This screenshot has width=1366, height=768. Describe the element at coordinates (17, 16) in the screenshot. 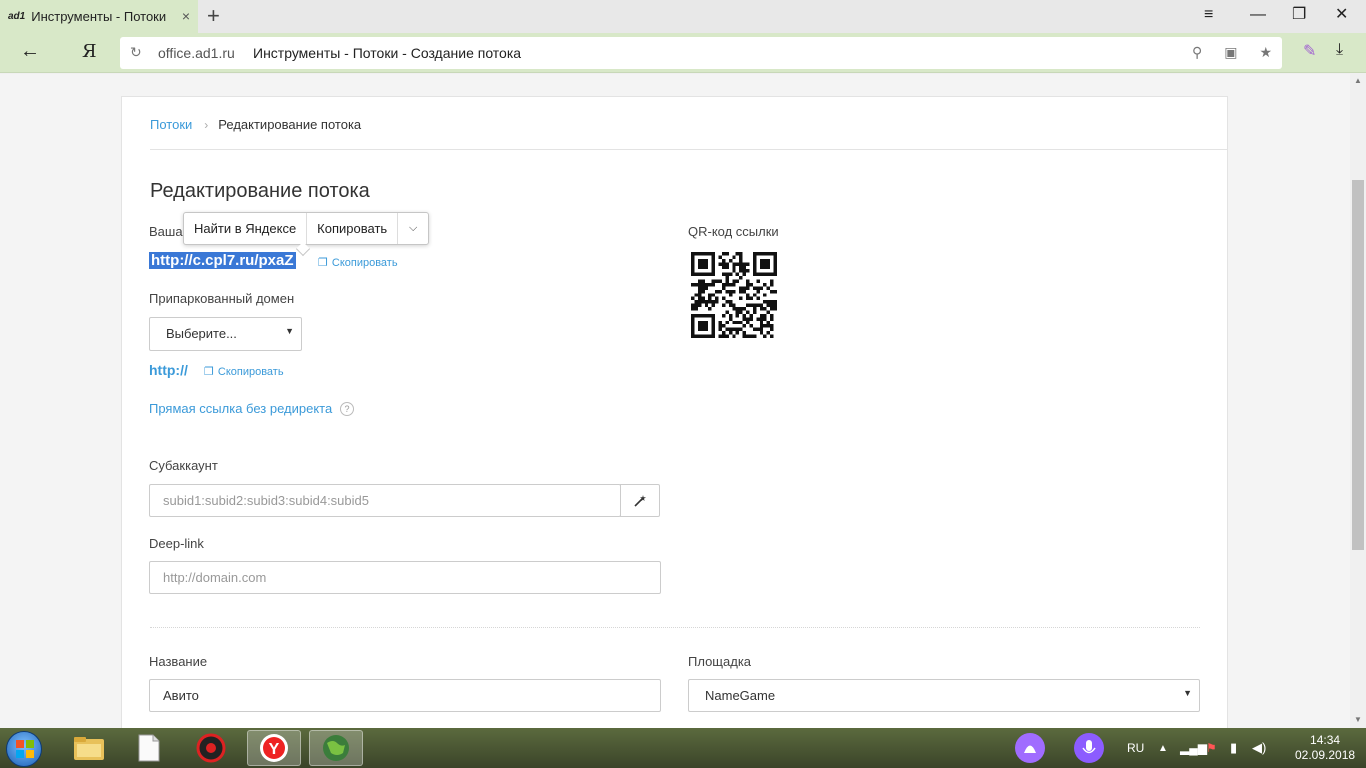

I see `site-favicon-icon: ad1` at that location.